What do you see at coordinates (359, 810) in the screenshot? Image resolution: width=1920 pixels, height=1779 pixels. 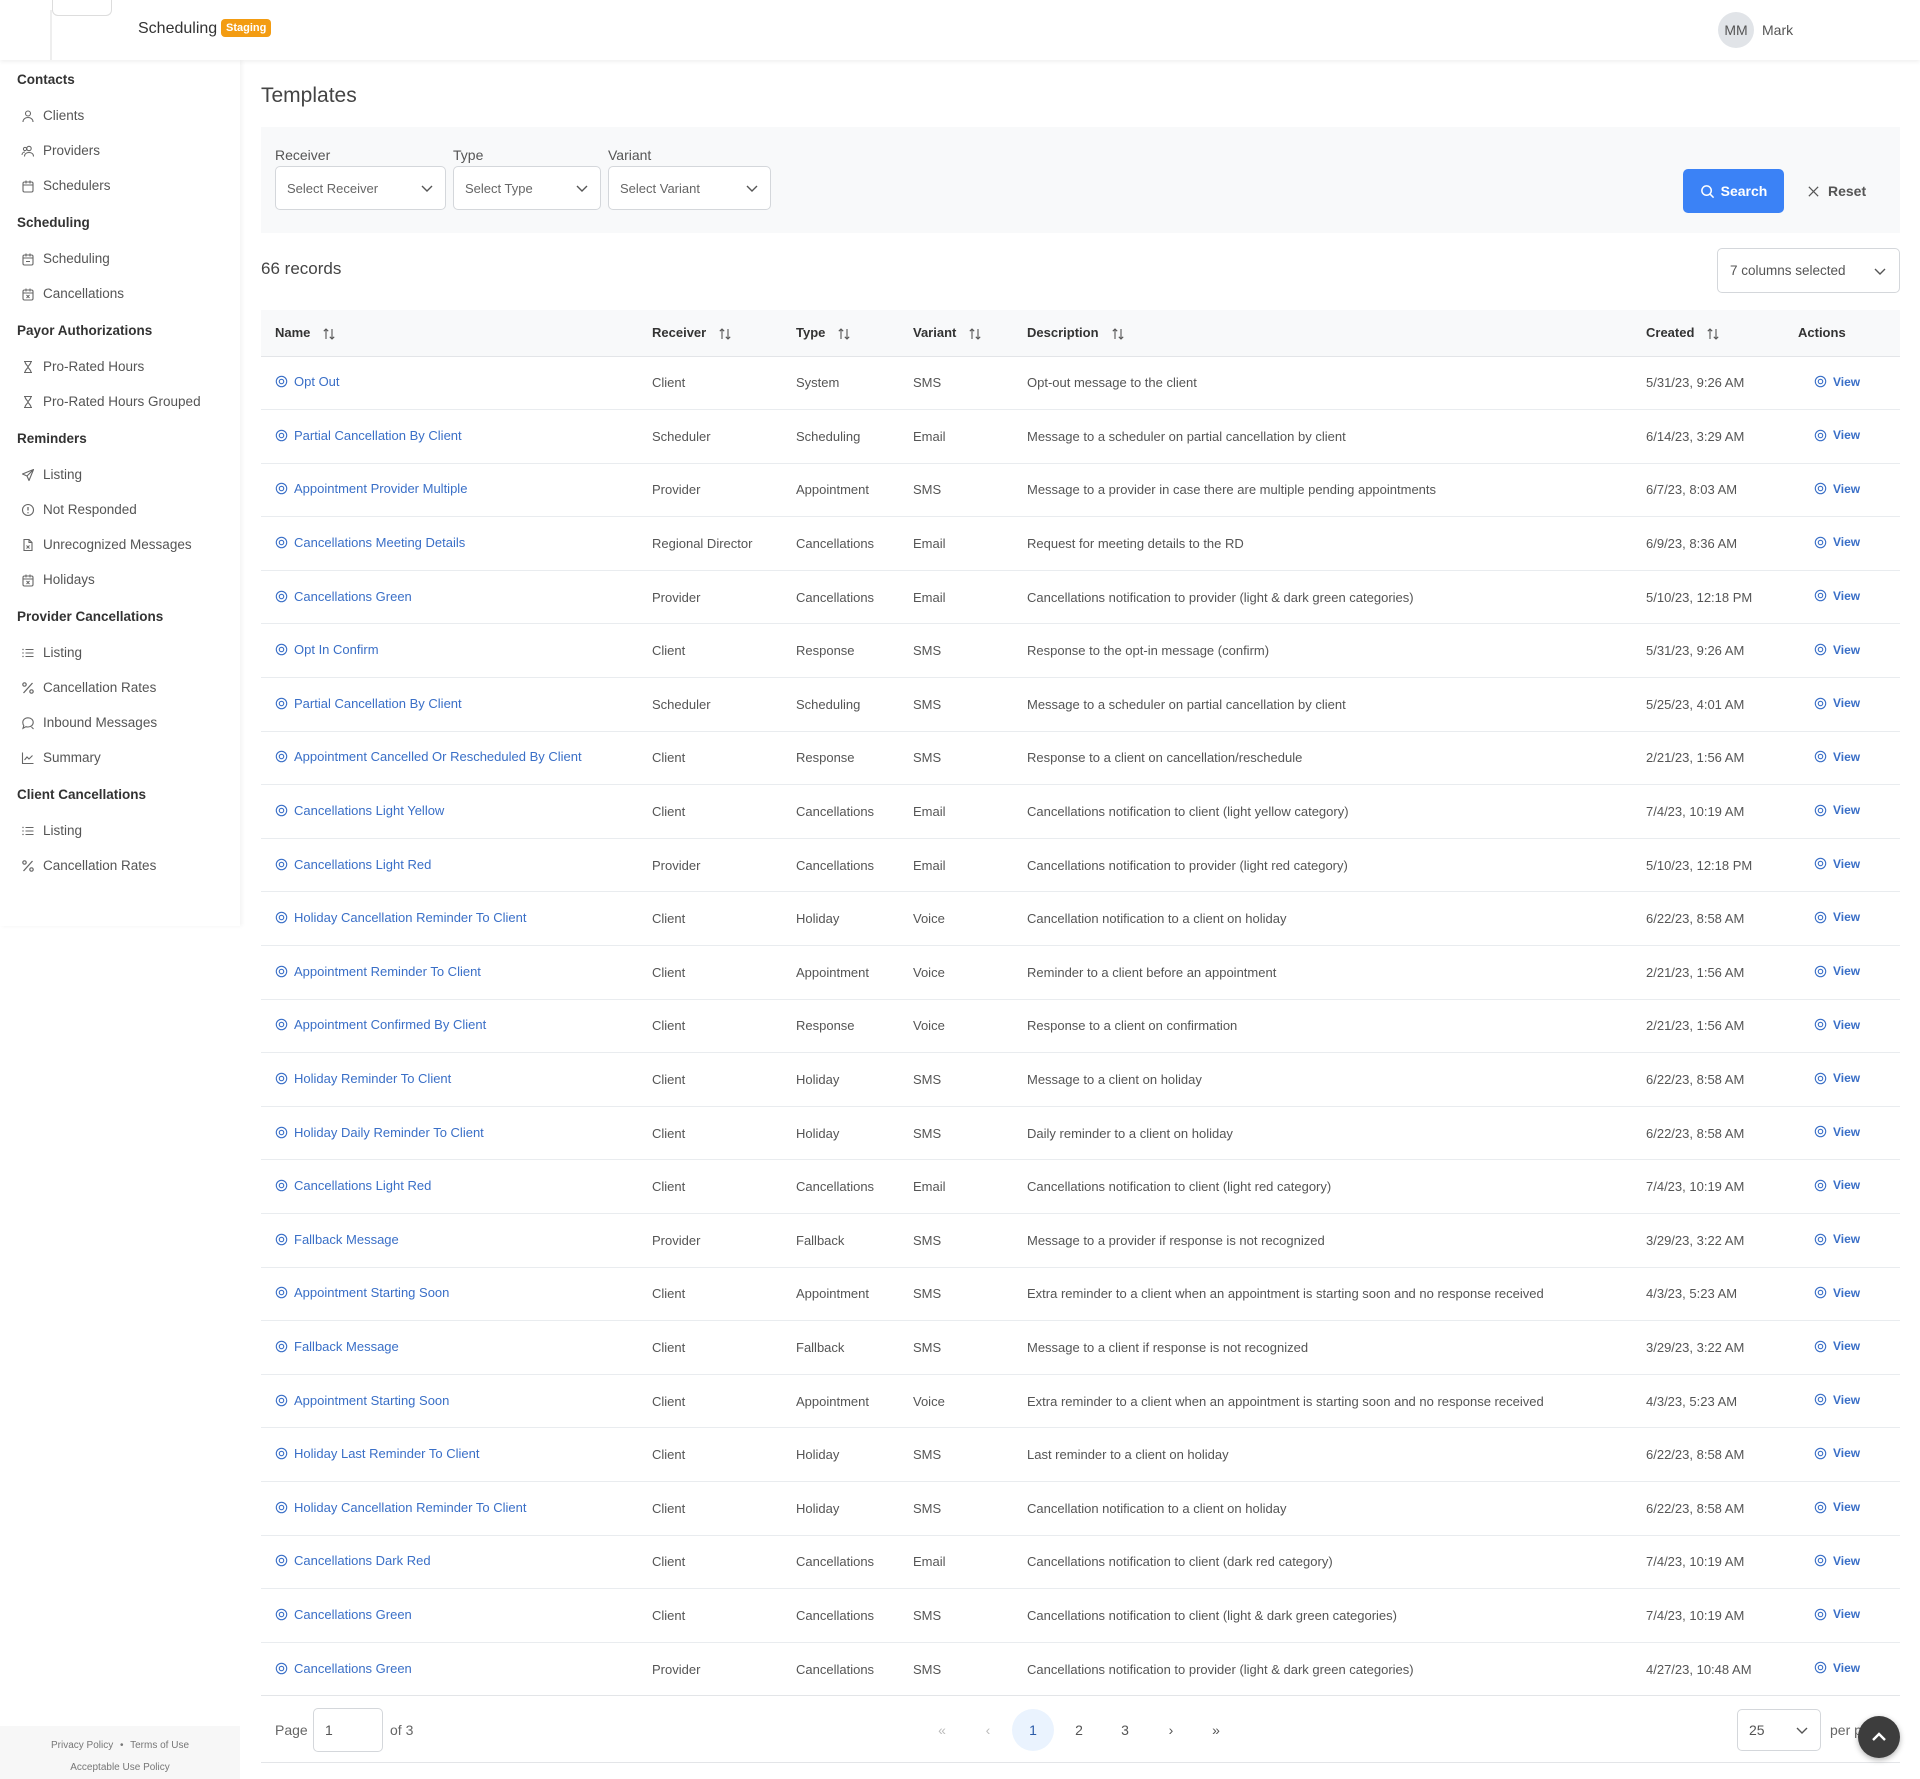 I see `template-name-link: Cancellations Light Yellow` at bounding box center [359, 810].